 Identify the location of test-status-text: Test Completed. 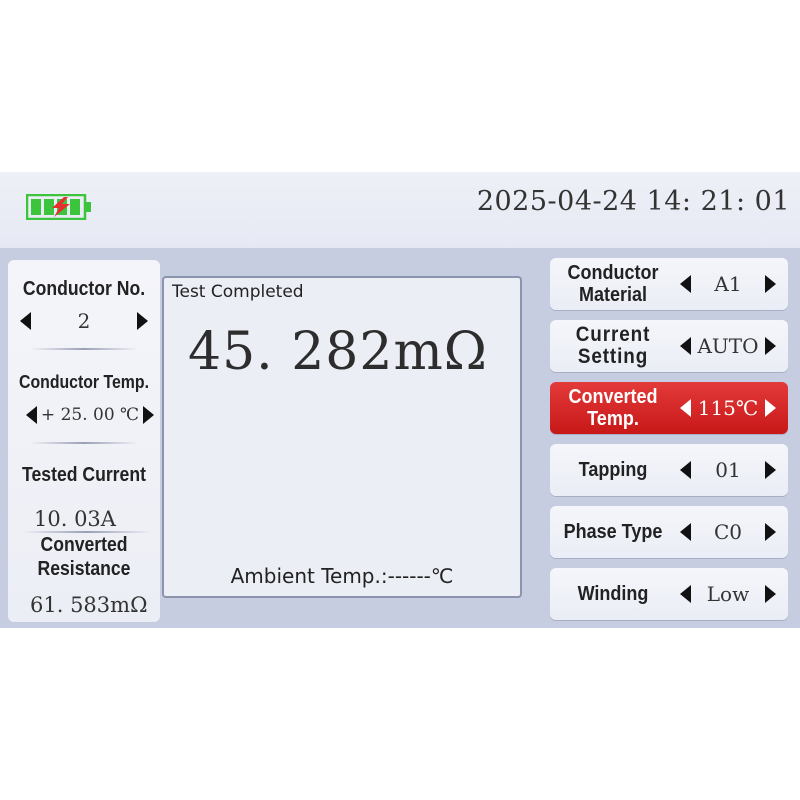
(238, 292).